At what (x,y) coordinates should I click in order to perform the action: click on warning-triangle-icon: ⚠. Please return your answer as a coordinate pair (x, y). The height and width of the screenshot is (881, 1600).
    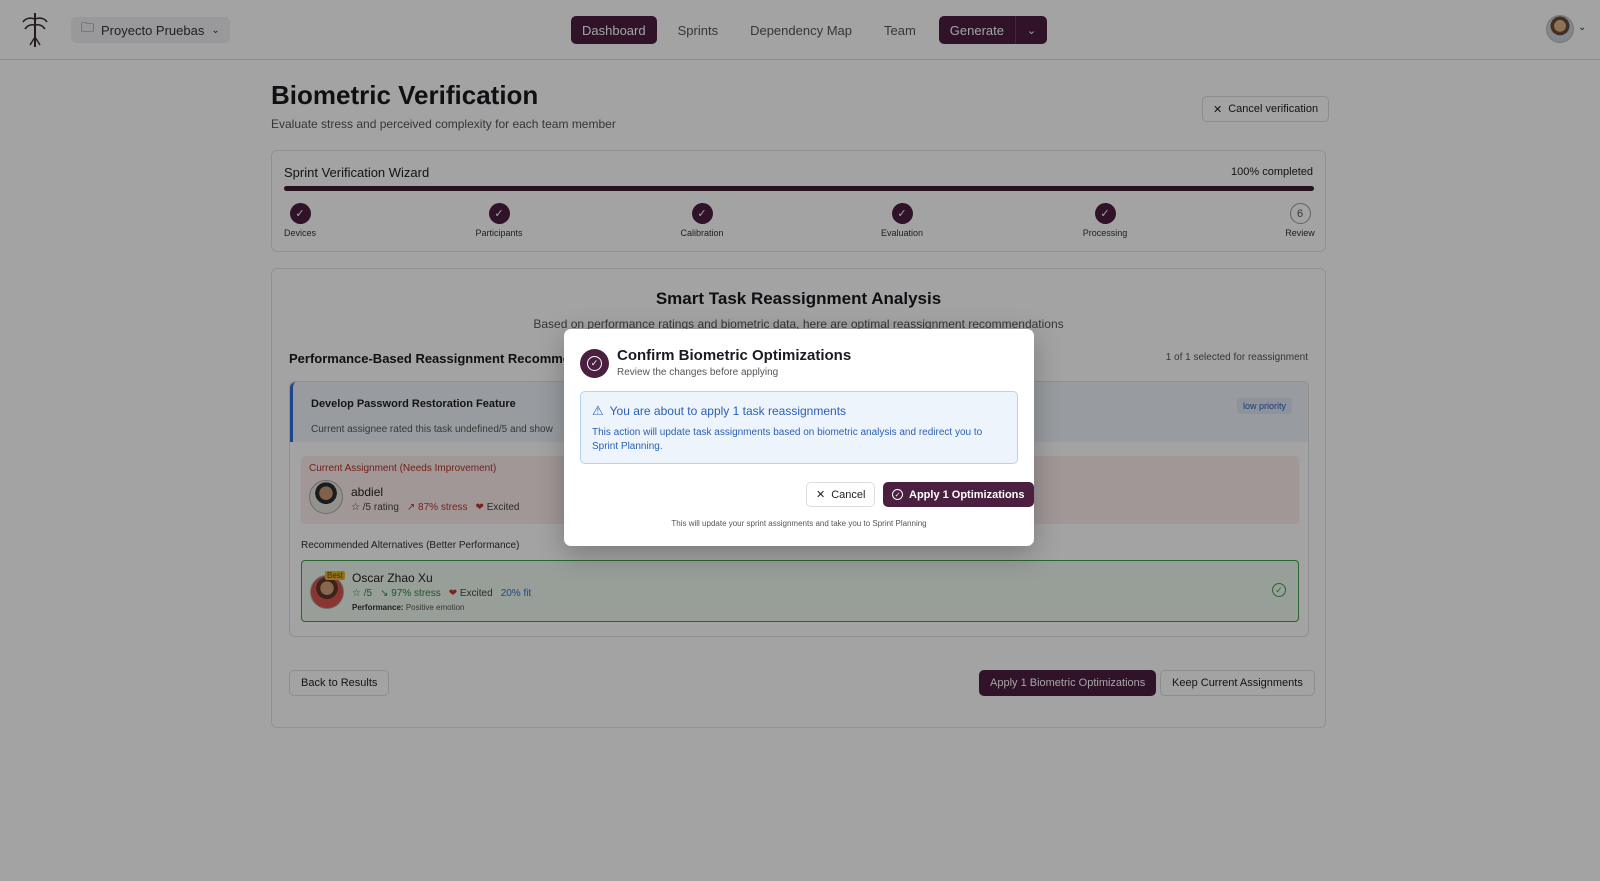
    Looking at the image, I should click on (598, 410).